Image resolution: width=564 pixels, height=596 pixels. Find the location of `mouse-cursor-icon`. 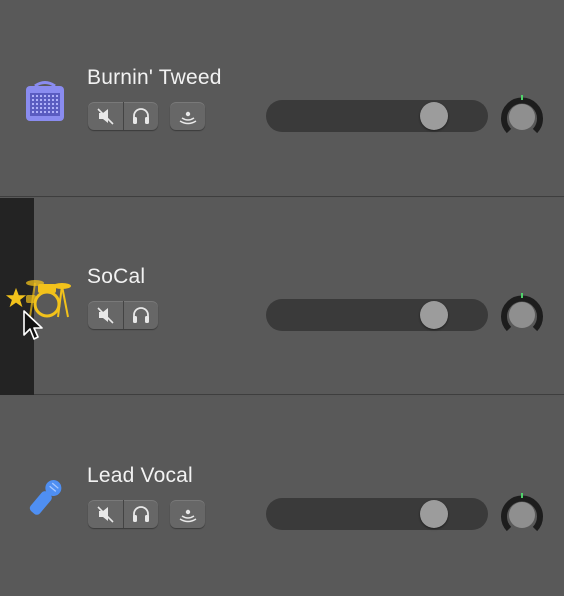

mouse-cursor-icon is located at coordinates (33, 325).